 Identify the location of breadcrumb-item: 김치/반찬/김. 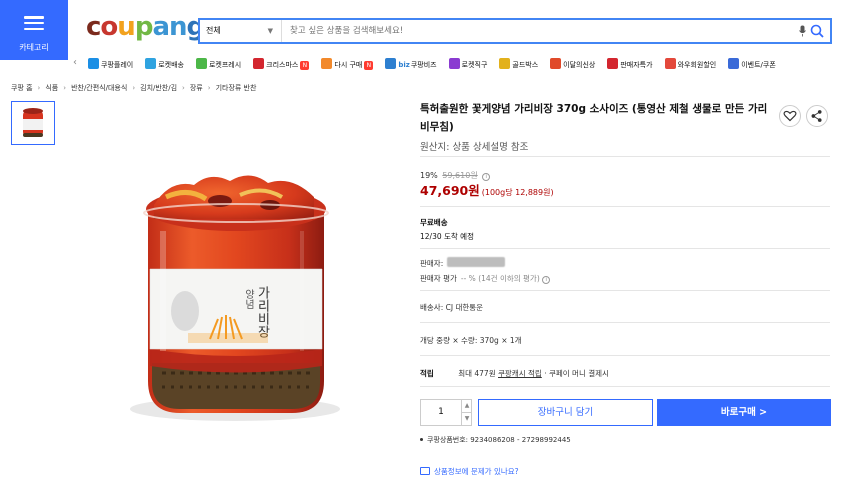
(158, 88).